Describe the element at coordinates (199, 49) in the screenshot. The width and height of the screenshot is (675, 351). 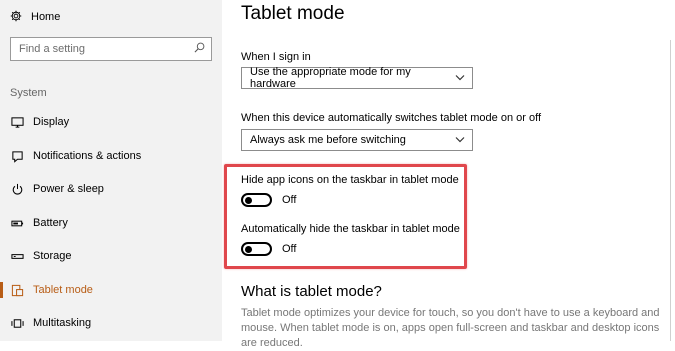
I see `search-icon` at that location.